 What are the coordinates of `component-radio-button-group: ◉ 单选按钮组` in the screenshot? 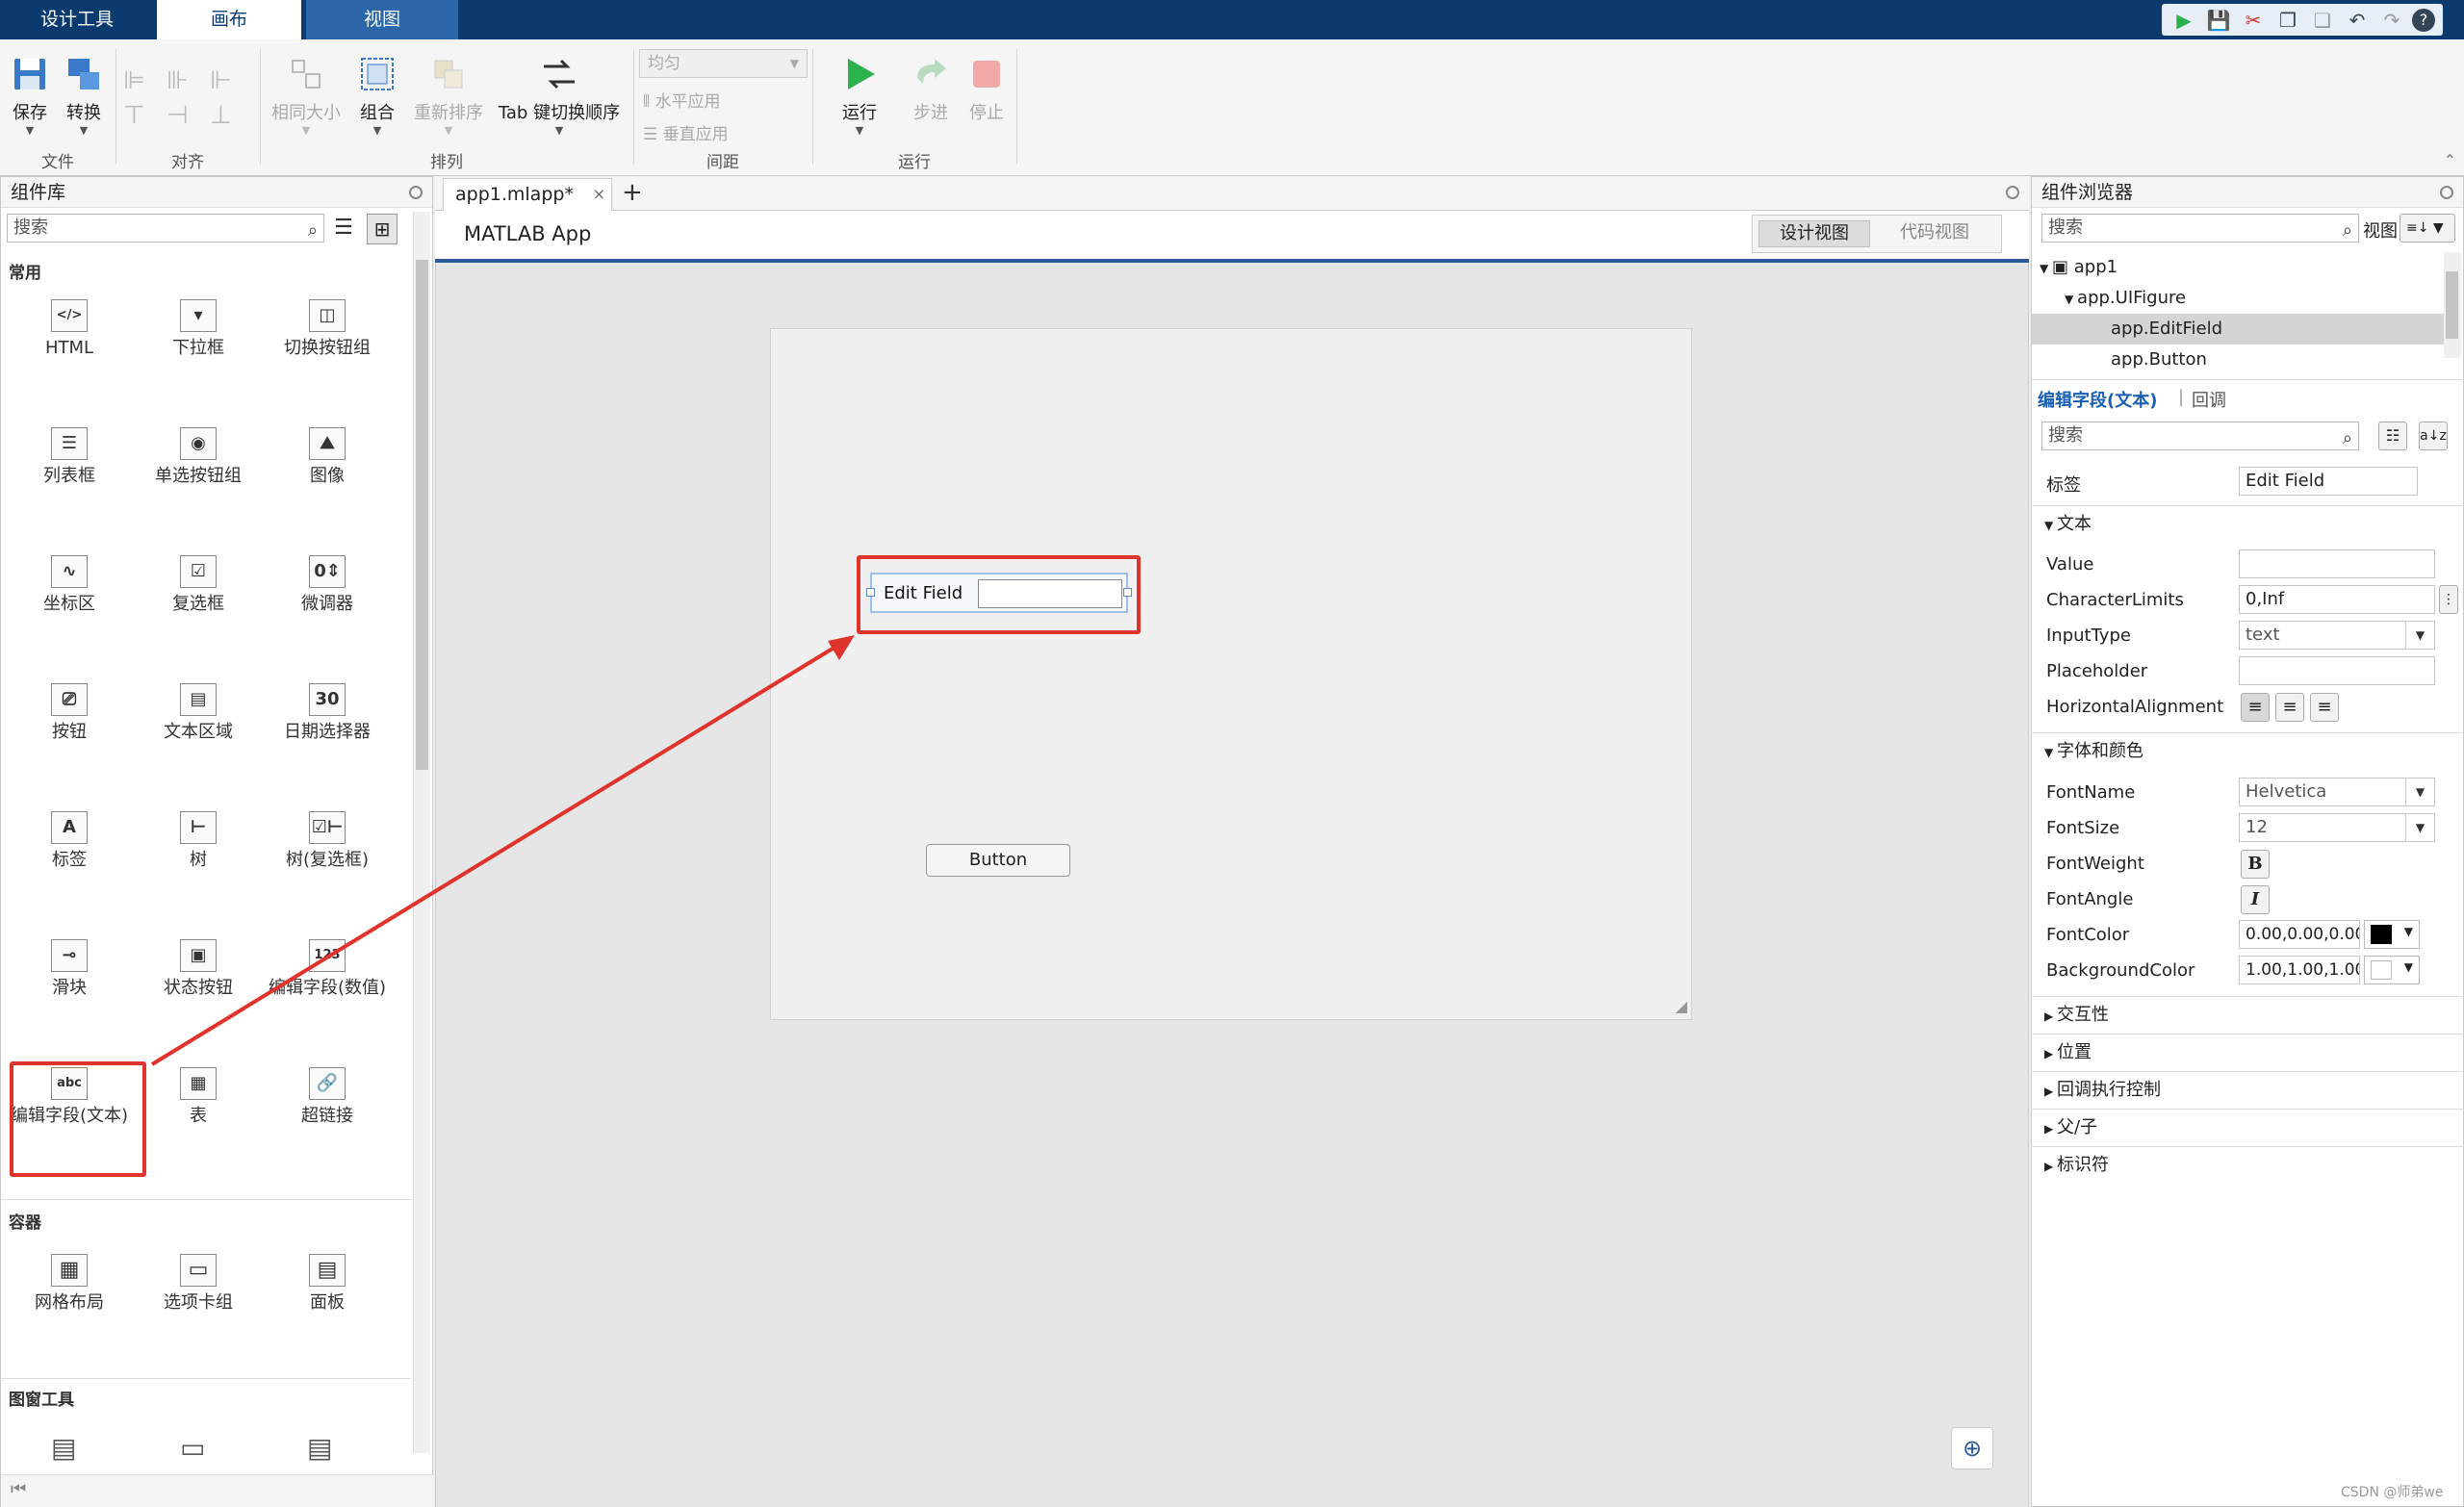 It's located at (198, 457).